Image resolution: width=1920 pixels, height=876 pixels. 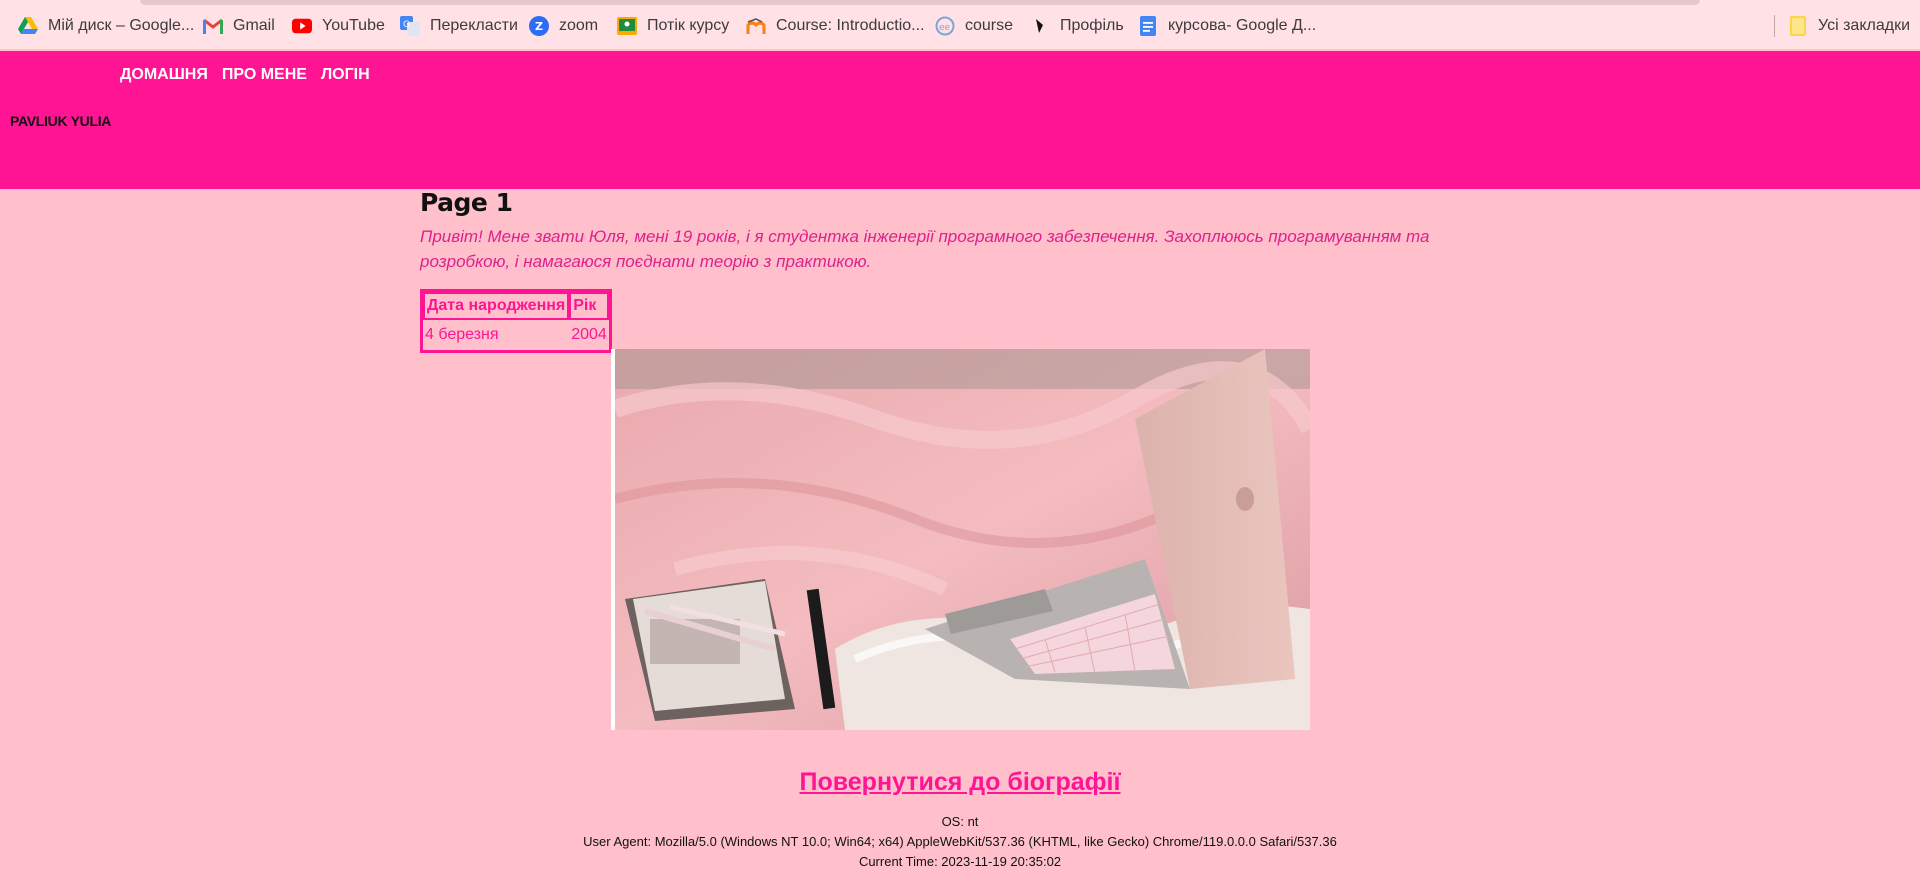 I want to click on main-nav: ДОМАШНЯ ПРО МЕНЕ ЛОГІН, so click(x=245, y=75).